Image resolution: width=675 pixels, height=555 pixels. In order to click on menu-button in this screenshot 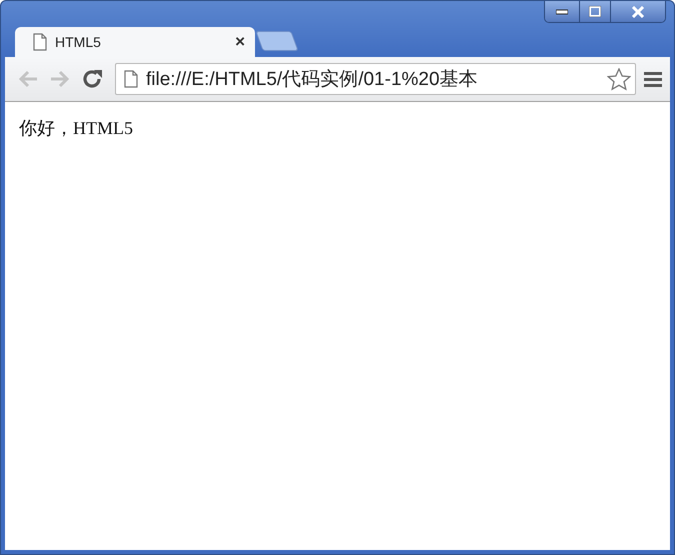, I will do `click(653, 79)`.